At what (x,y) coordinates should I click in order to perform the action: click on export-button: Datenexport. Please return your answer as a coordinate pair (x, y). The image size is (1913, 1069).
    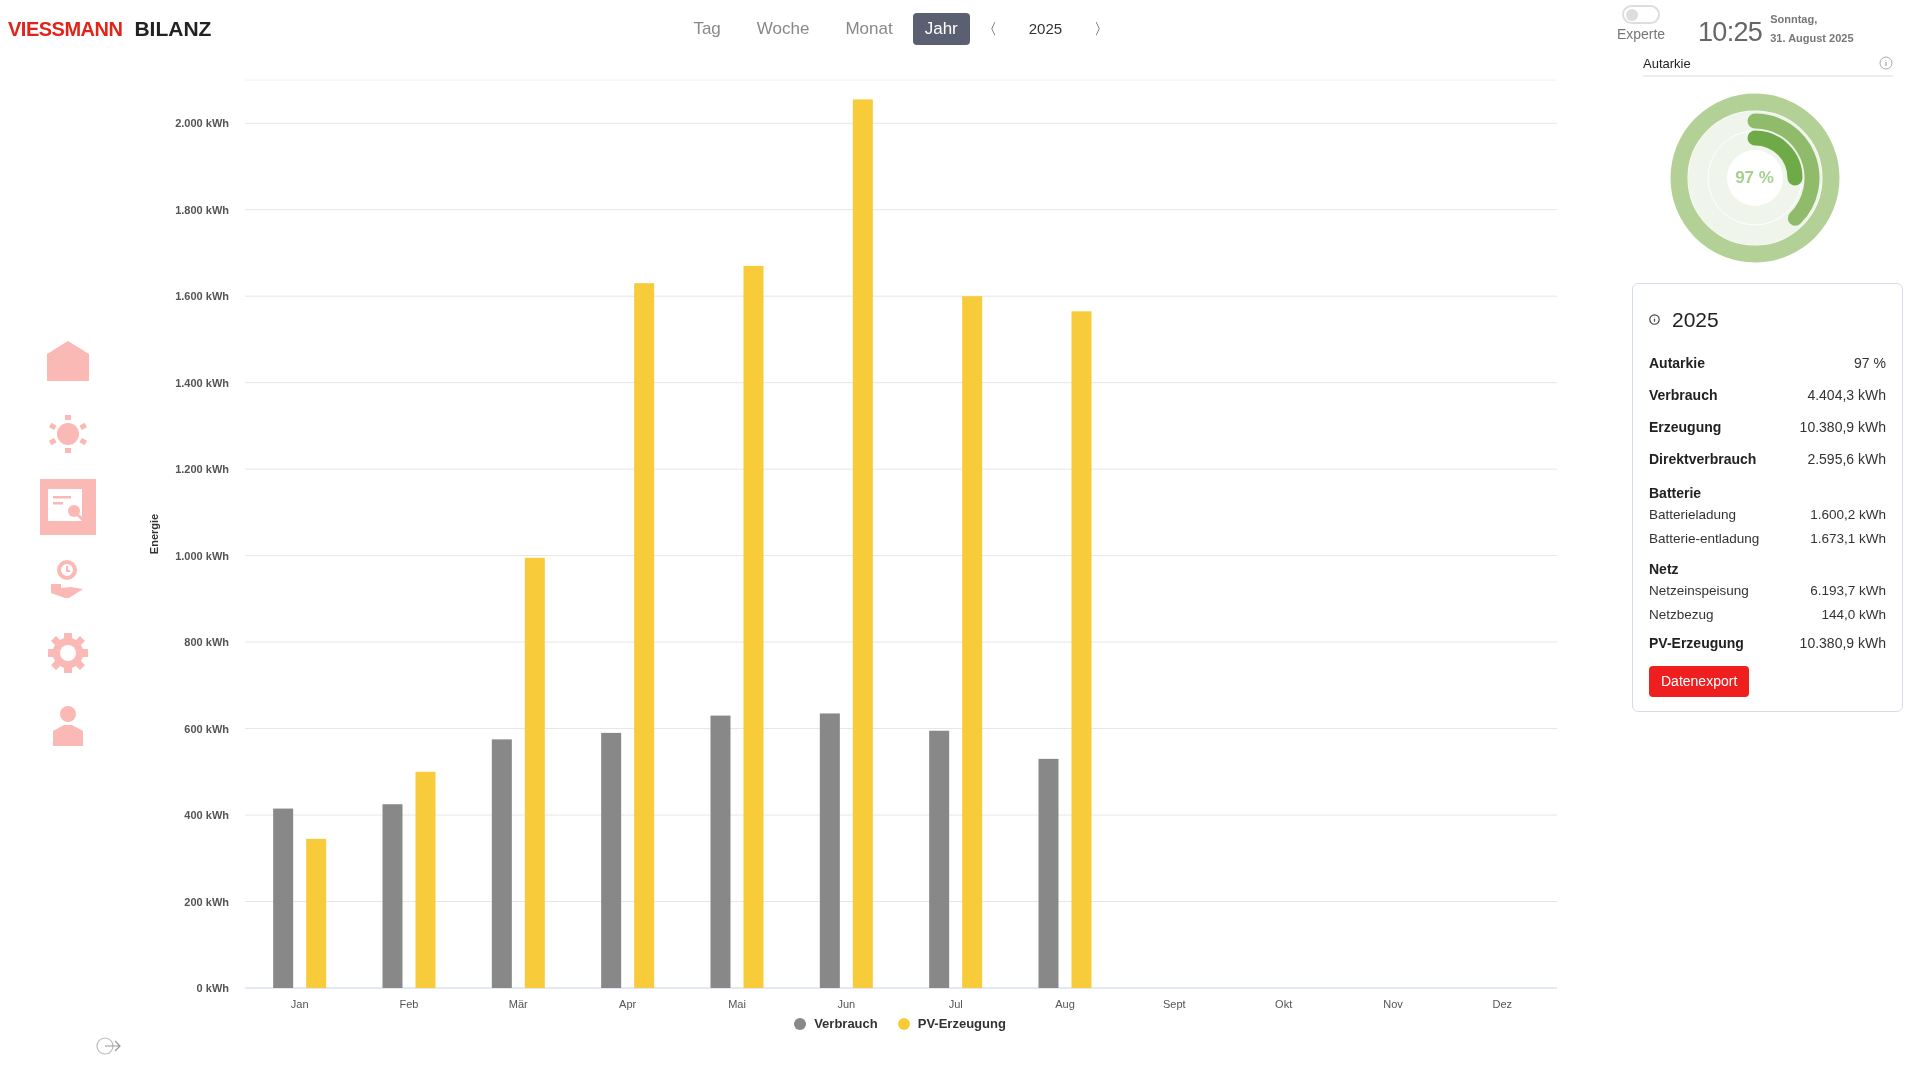
    Looking at the image, I should click on (1699, 681).